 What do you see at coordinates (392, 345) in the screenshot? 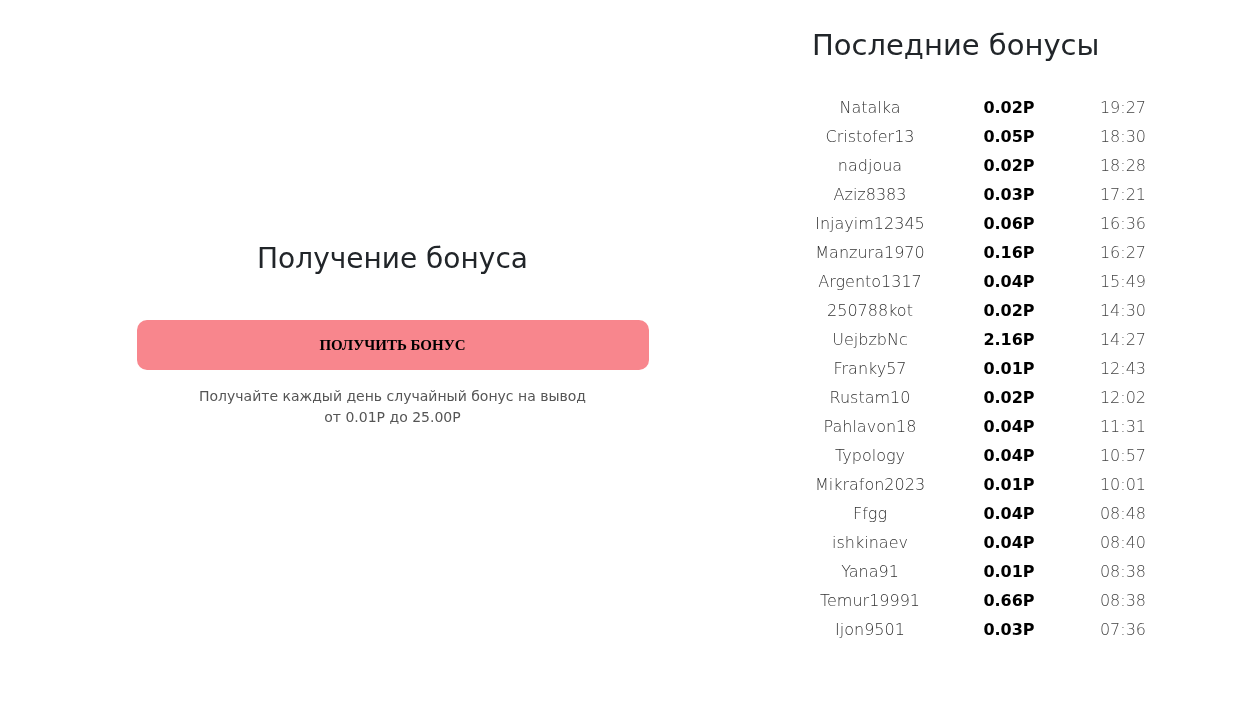
I see `get-bonus-button: ПОЛУЧИТЬ БОНУС` at bounding box center [392, 345].